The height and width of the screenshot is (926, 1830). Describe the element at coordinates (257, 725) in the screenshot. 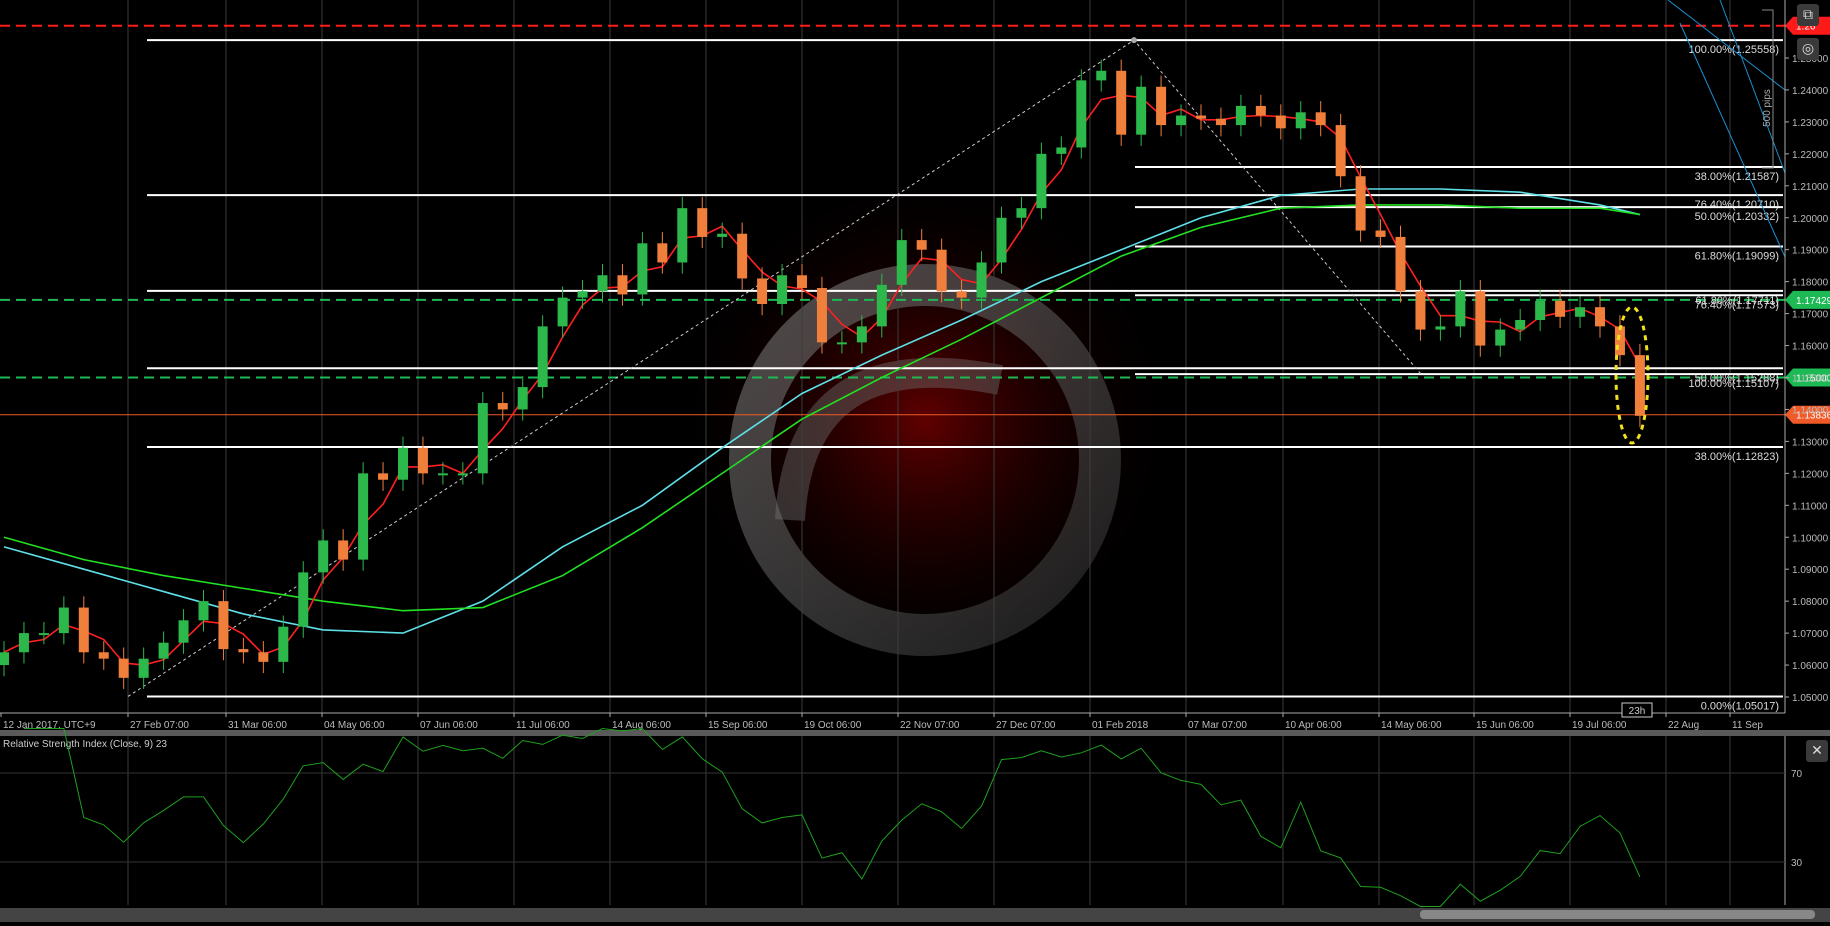

I see `time-tick-label: 31 Mar 06:00` at that location.